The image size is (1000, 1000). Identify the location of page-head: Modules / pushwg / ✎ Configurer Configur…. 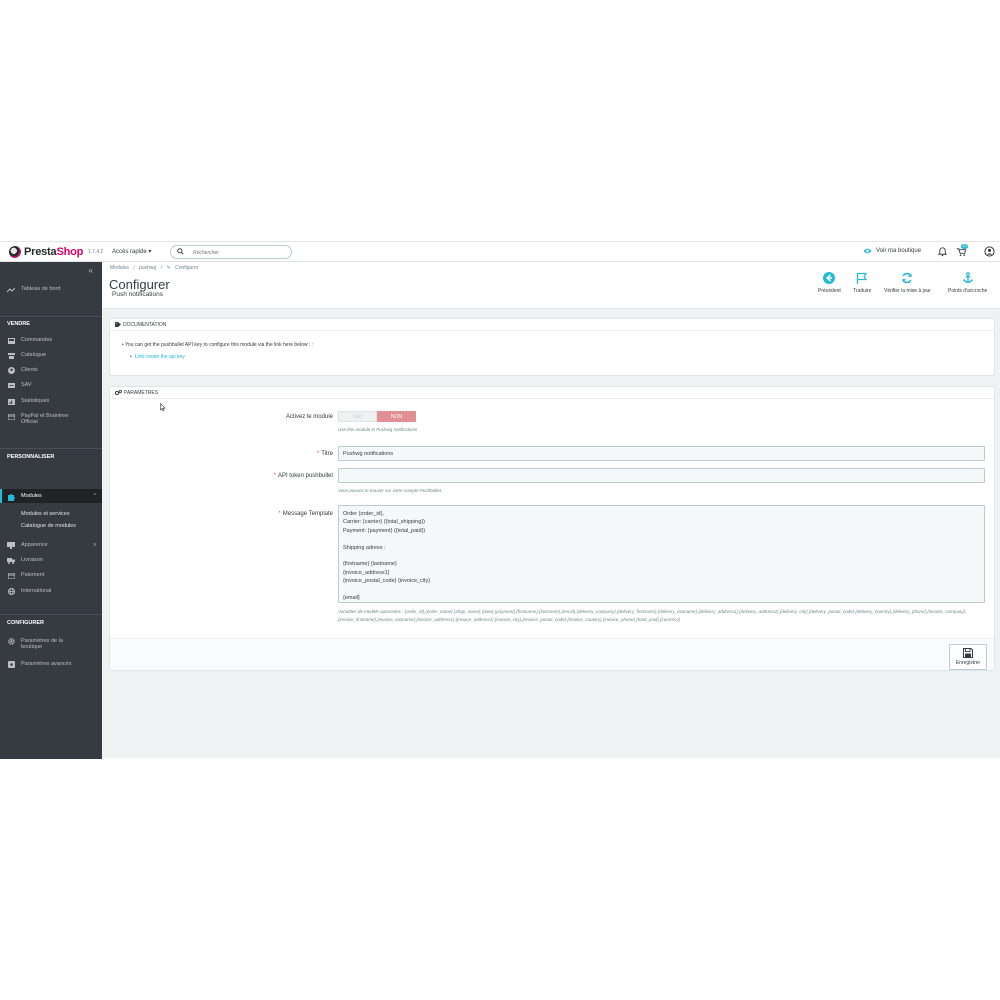
(551, 285).